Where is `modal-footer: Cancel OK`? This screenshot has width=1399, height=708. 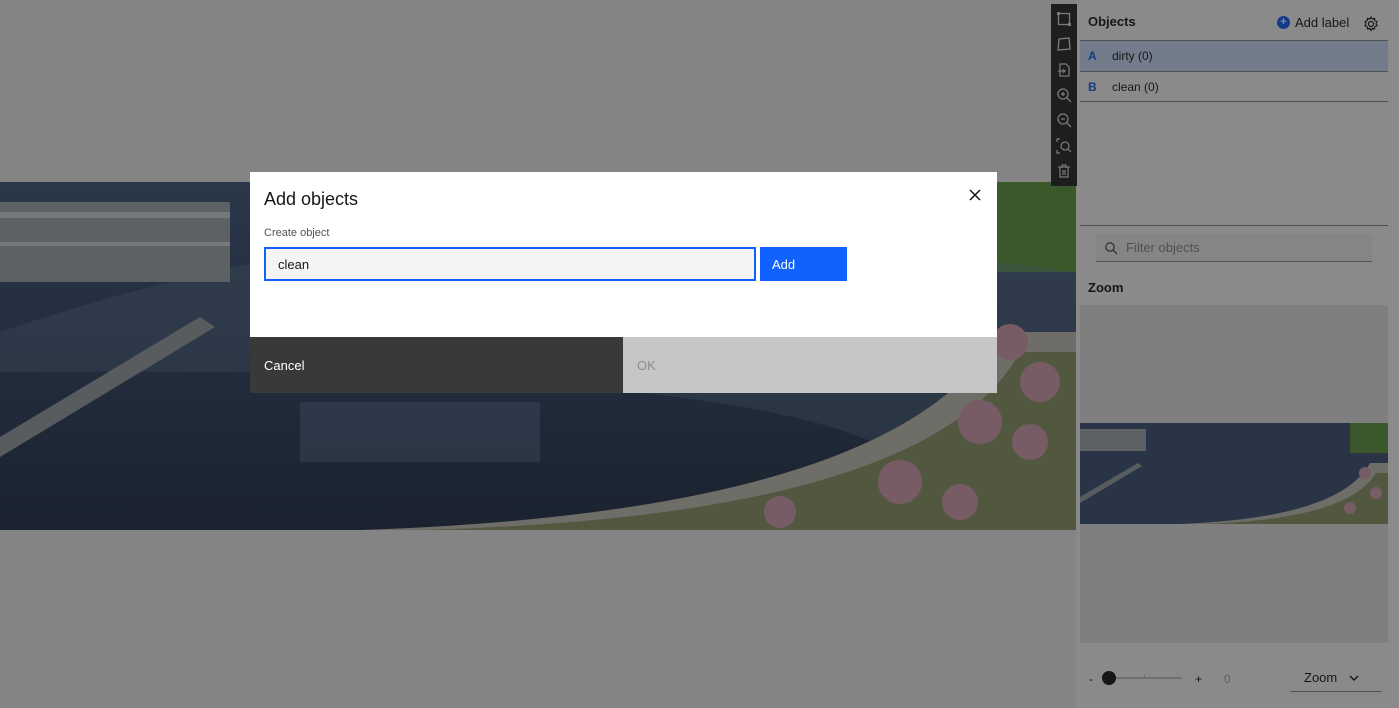
modal-footer: Cancel OK is located at coordinates (623, 365).